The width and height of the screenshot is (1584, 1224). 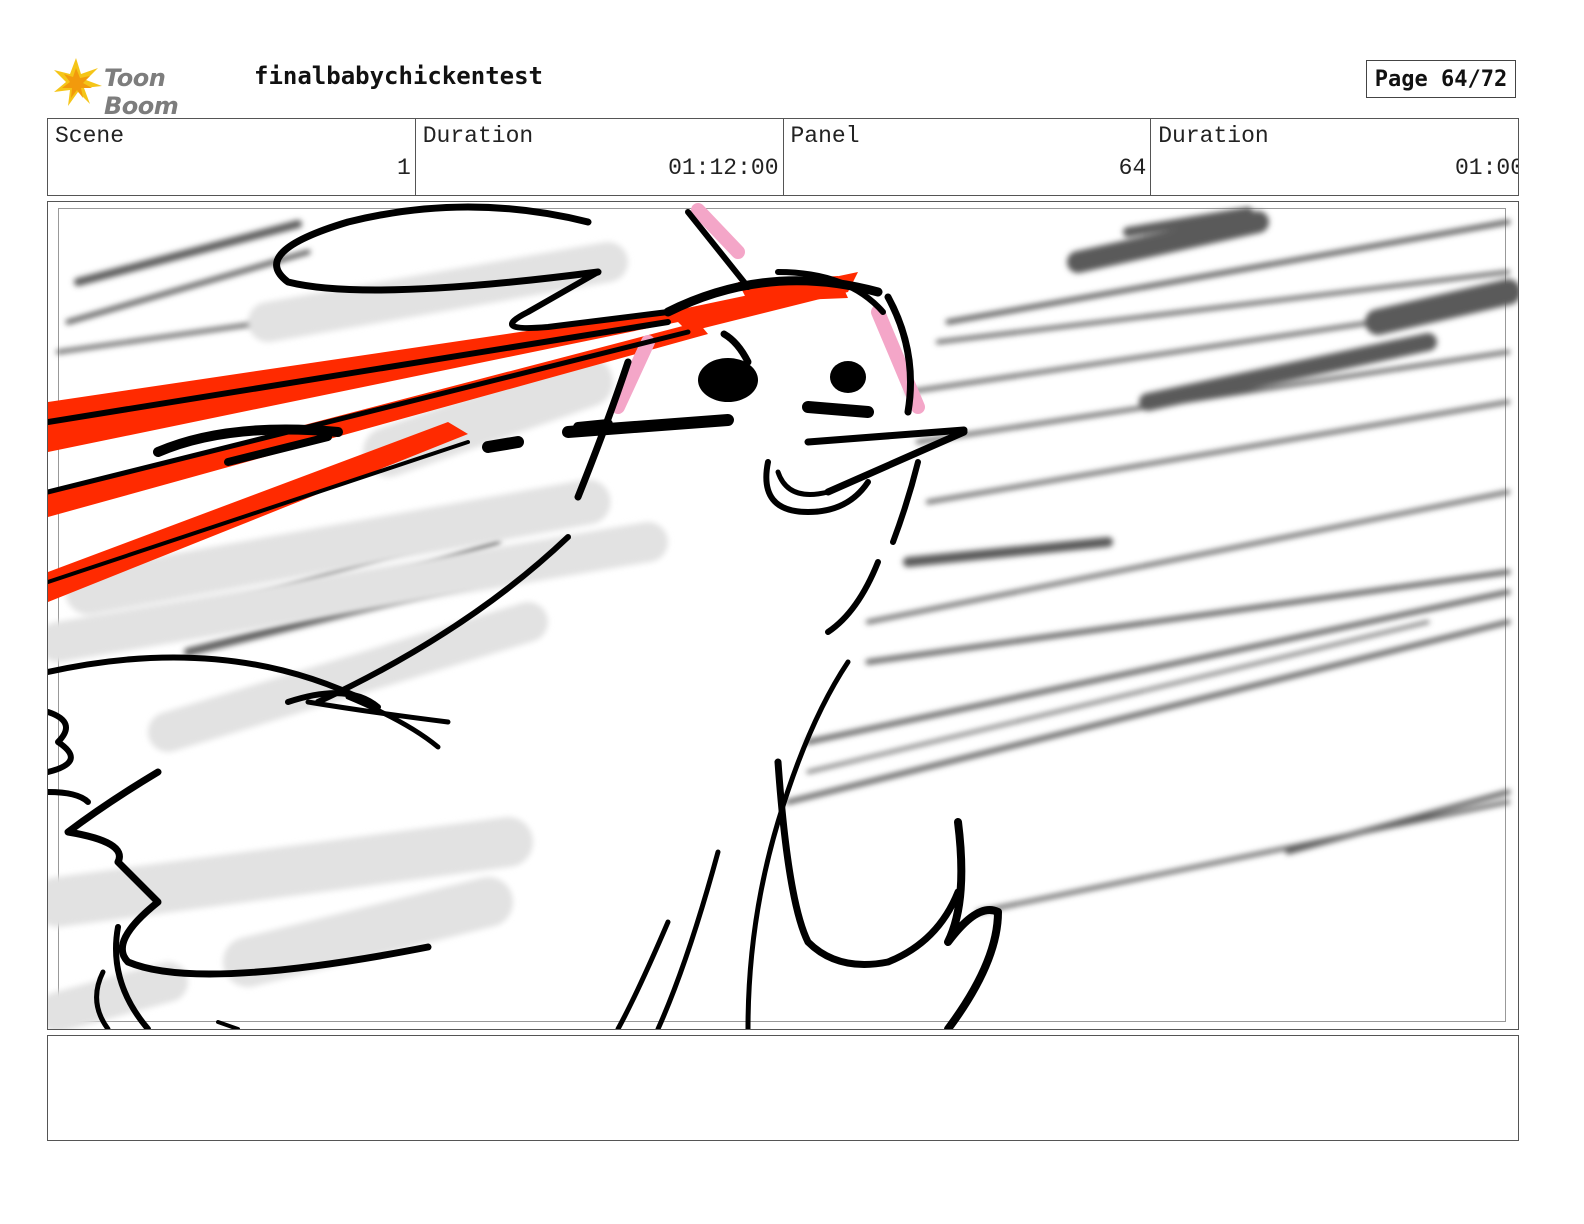 What do you see at coordinates (1213, 136) in the screenshot?
I see `panel-duration-label: Duration` at bounding box center [1213, 136].